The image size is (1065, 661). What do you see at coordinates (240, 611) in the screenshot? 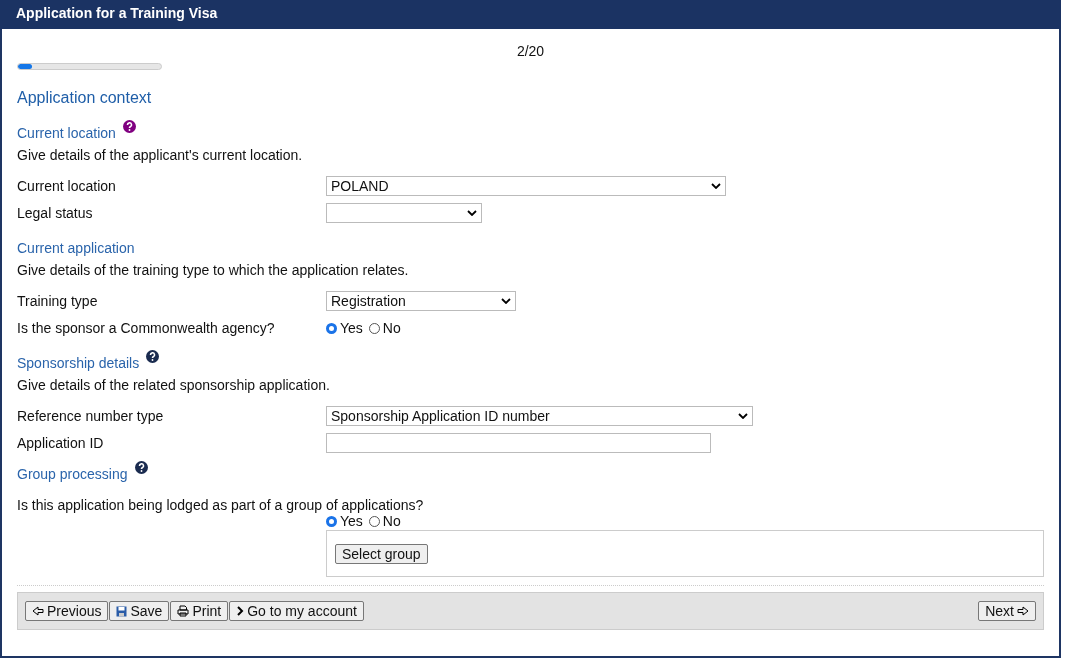
I see `chevron-right-icon` at bounding box center [240, 611].